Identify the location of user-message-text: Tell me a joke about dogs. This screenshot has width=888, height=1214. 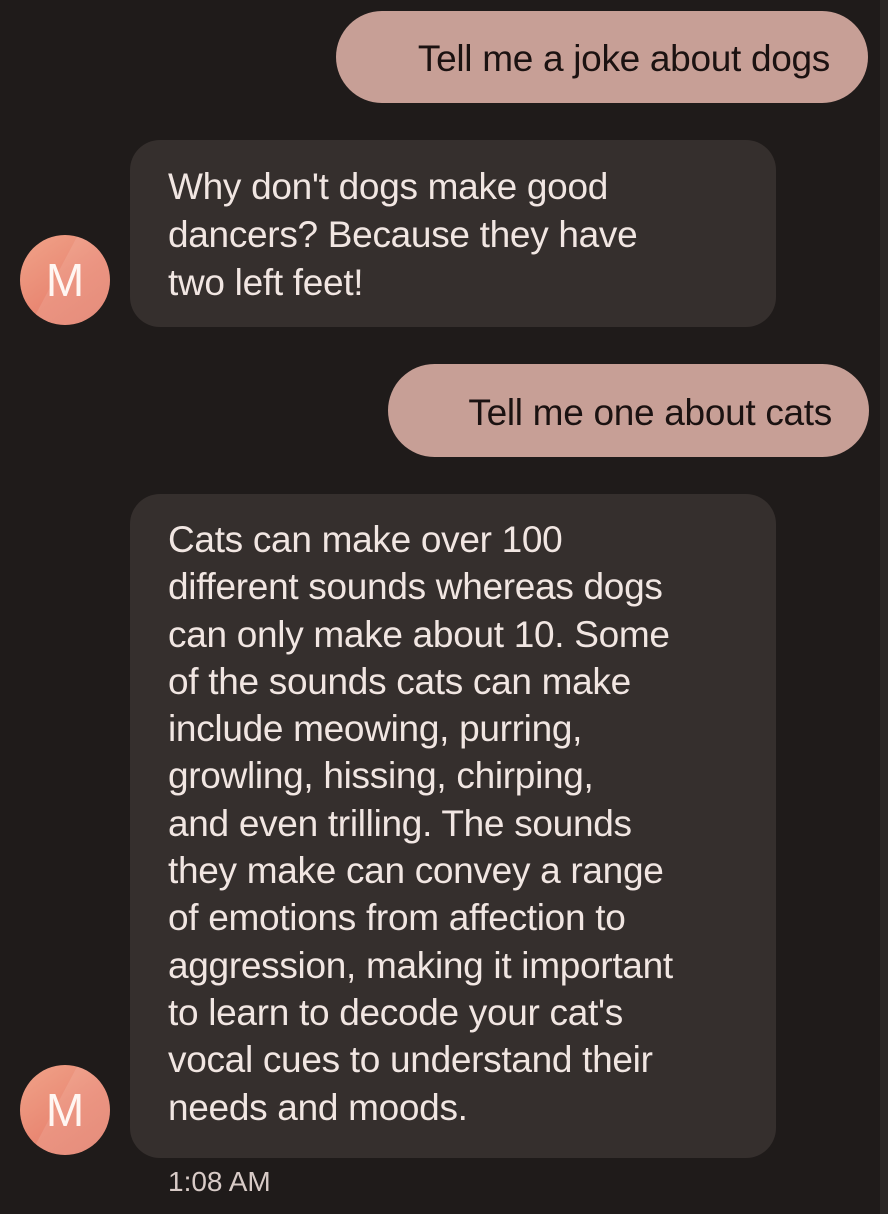
(623, 58).